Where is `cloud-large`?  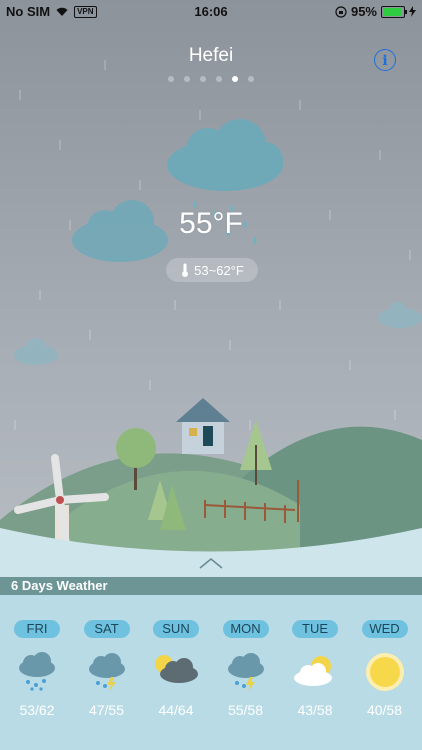 cloud-large is located at coordinates (225, 155).